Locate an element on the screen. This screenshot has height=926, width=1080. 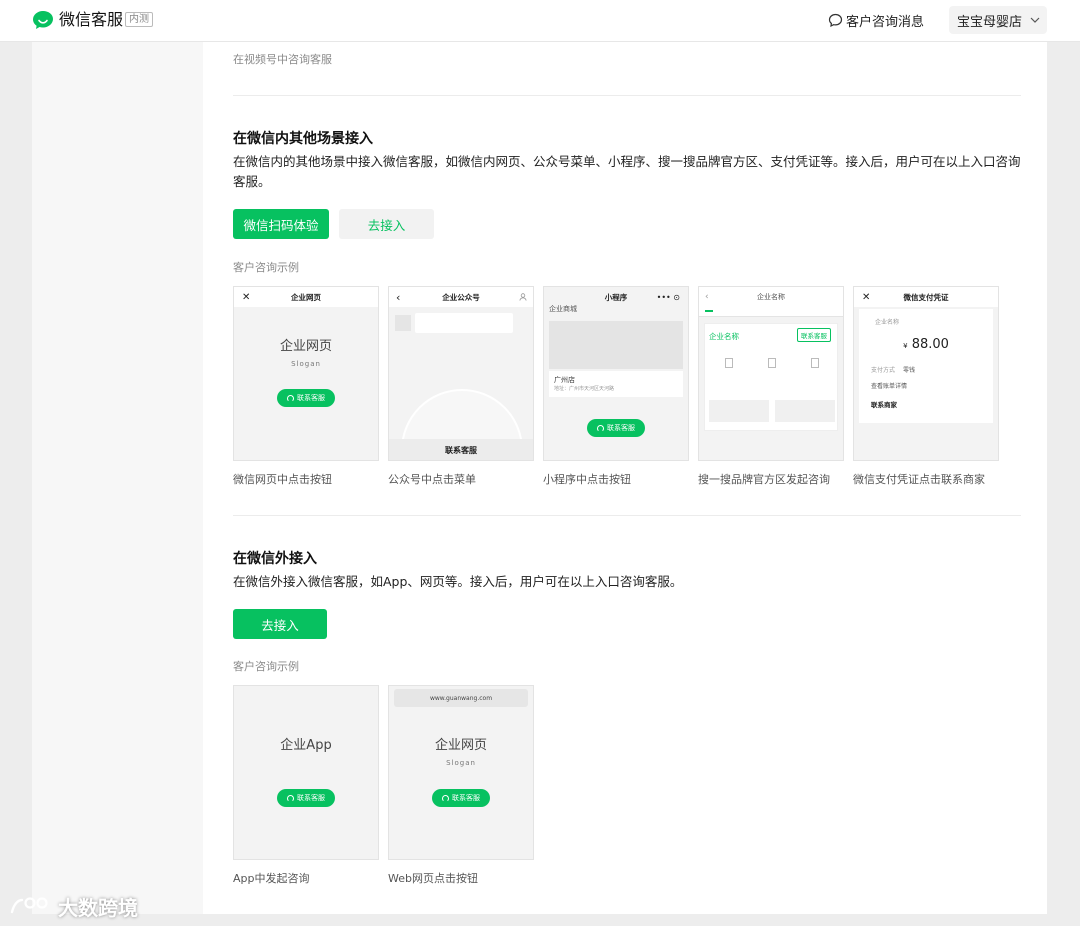
wechat-service-logo-icon is located at coordinates (43, 20).